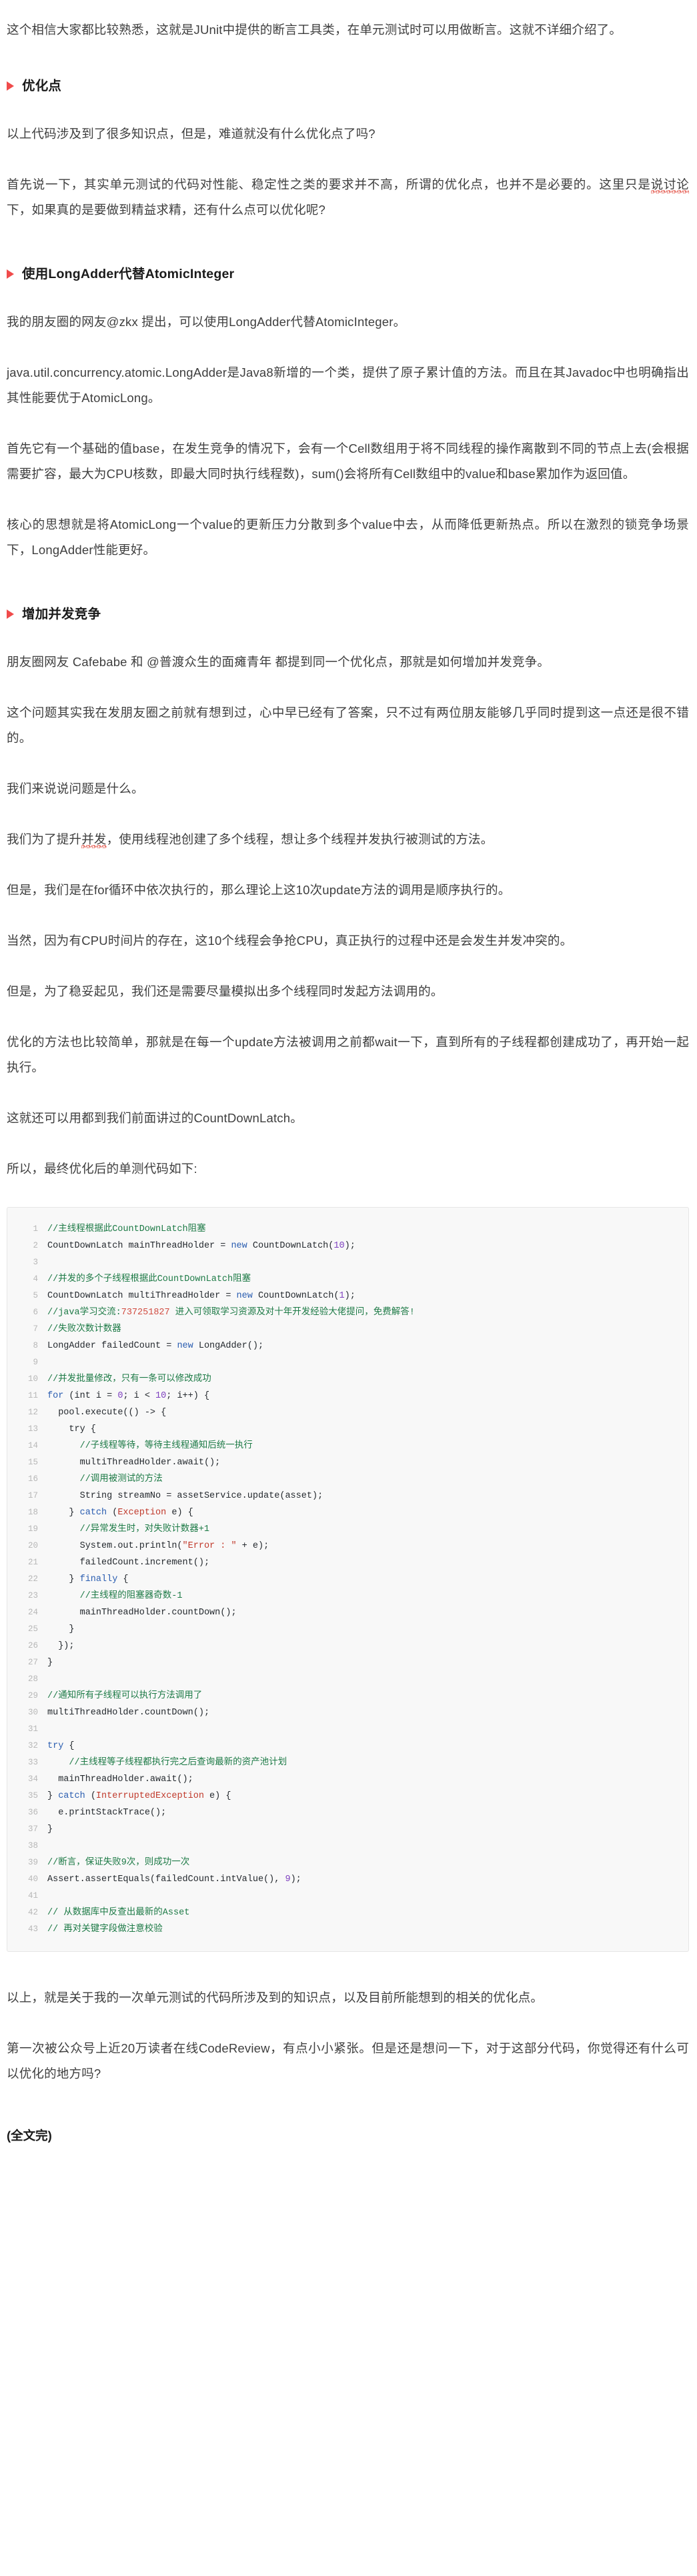 The height and width of the screenshot is (2576, 697). I want to click on code-token: 10, so click(161, 1396).